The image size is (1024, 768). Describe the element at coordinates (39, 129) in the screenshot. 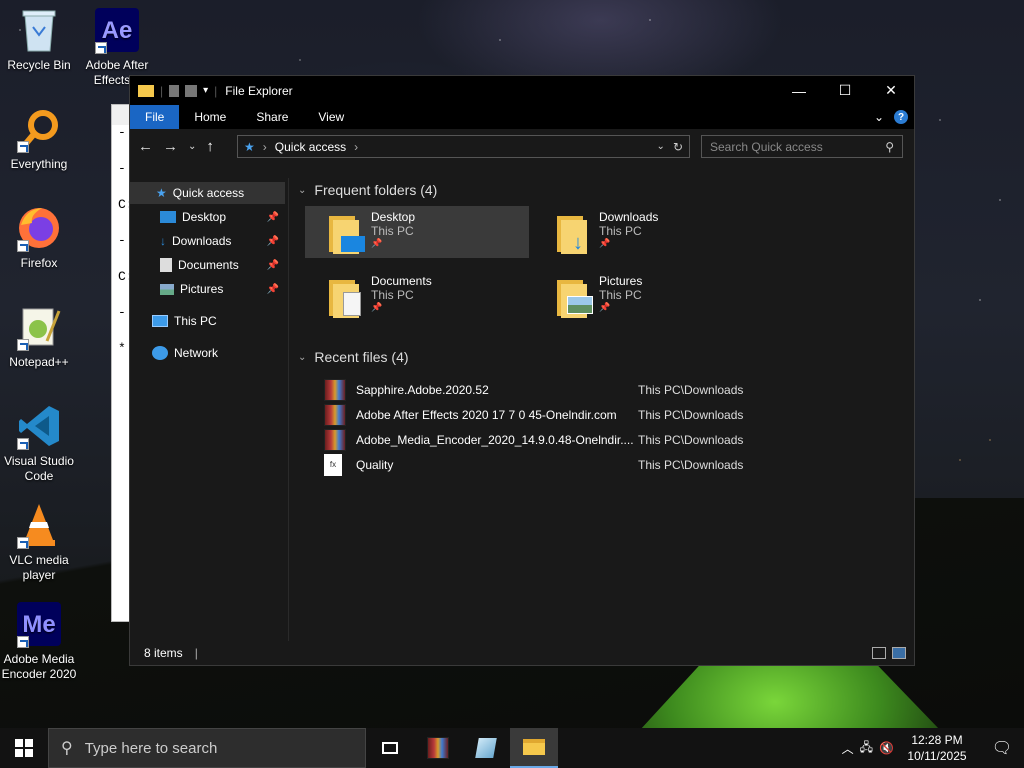

I see `everything-icon` at that location.